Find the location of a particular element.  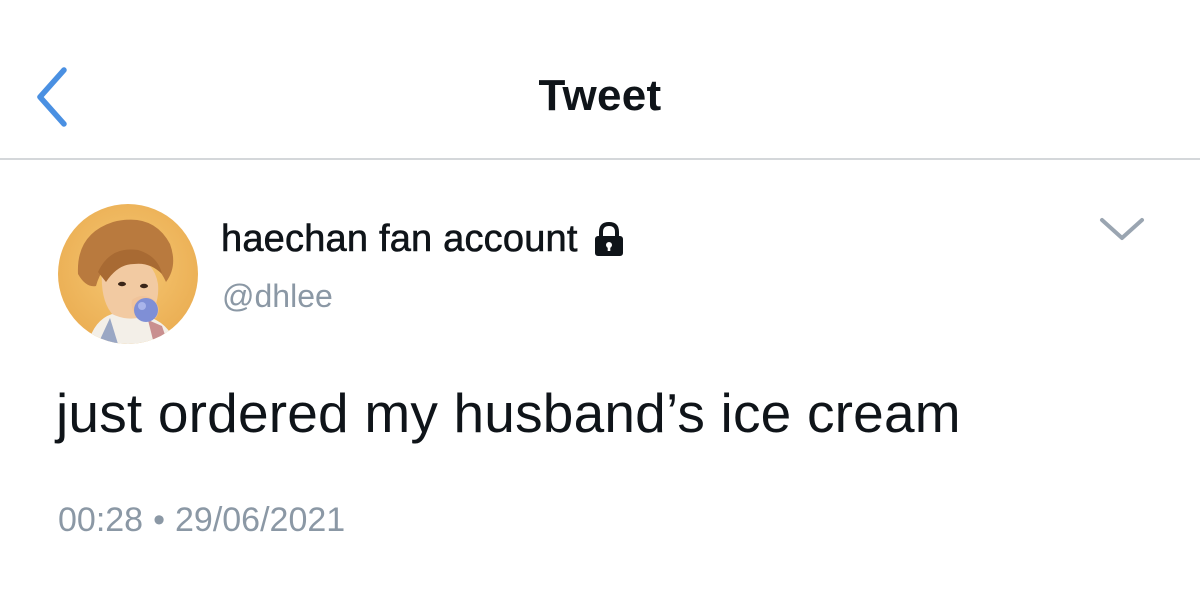

lock-icon is located at coordinates (609, 239).